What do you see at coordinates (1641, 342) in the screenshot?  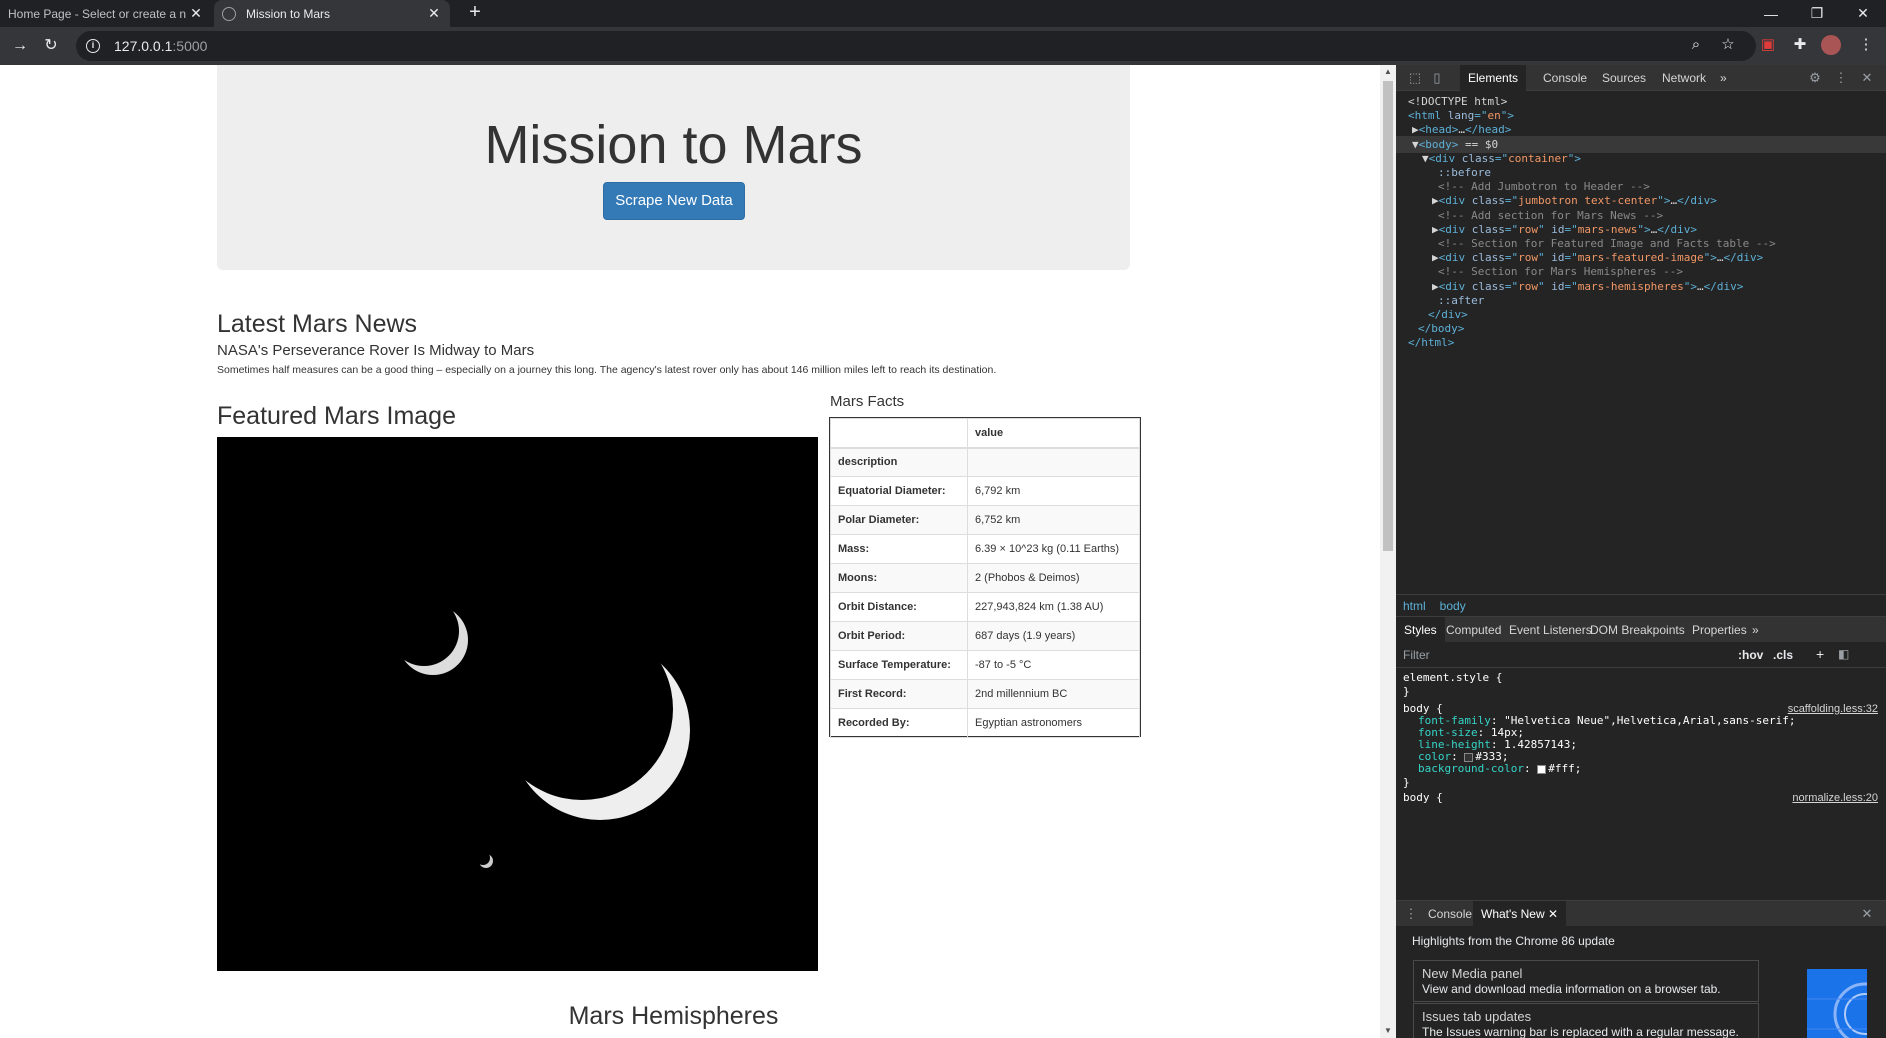 I see `dom-node-line: </html>` at bounding box center [1641, 342].